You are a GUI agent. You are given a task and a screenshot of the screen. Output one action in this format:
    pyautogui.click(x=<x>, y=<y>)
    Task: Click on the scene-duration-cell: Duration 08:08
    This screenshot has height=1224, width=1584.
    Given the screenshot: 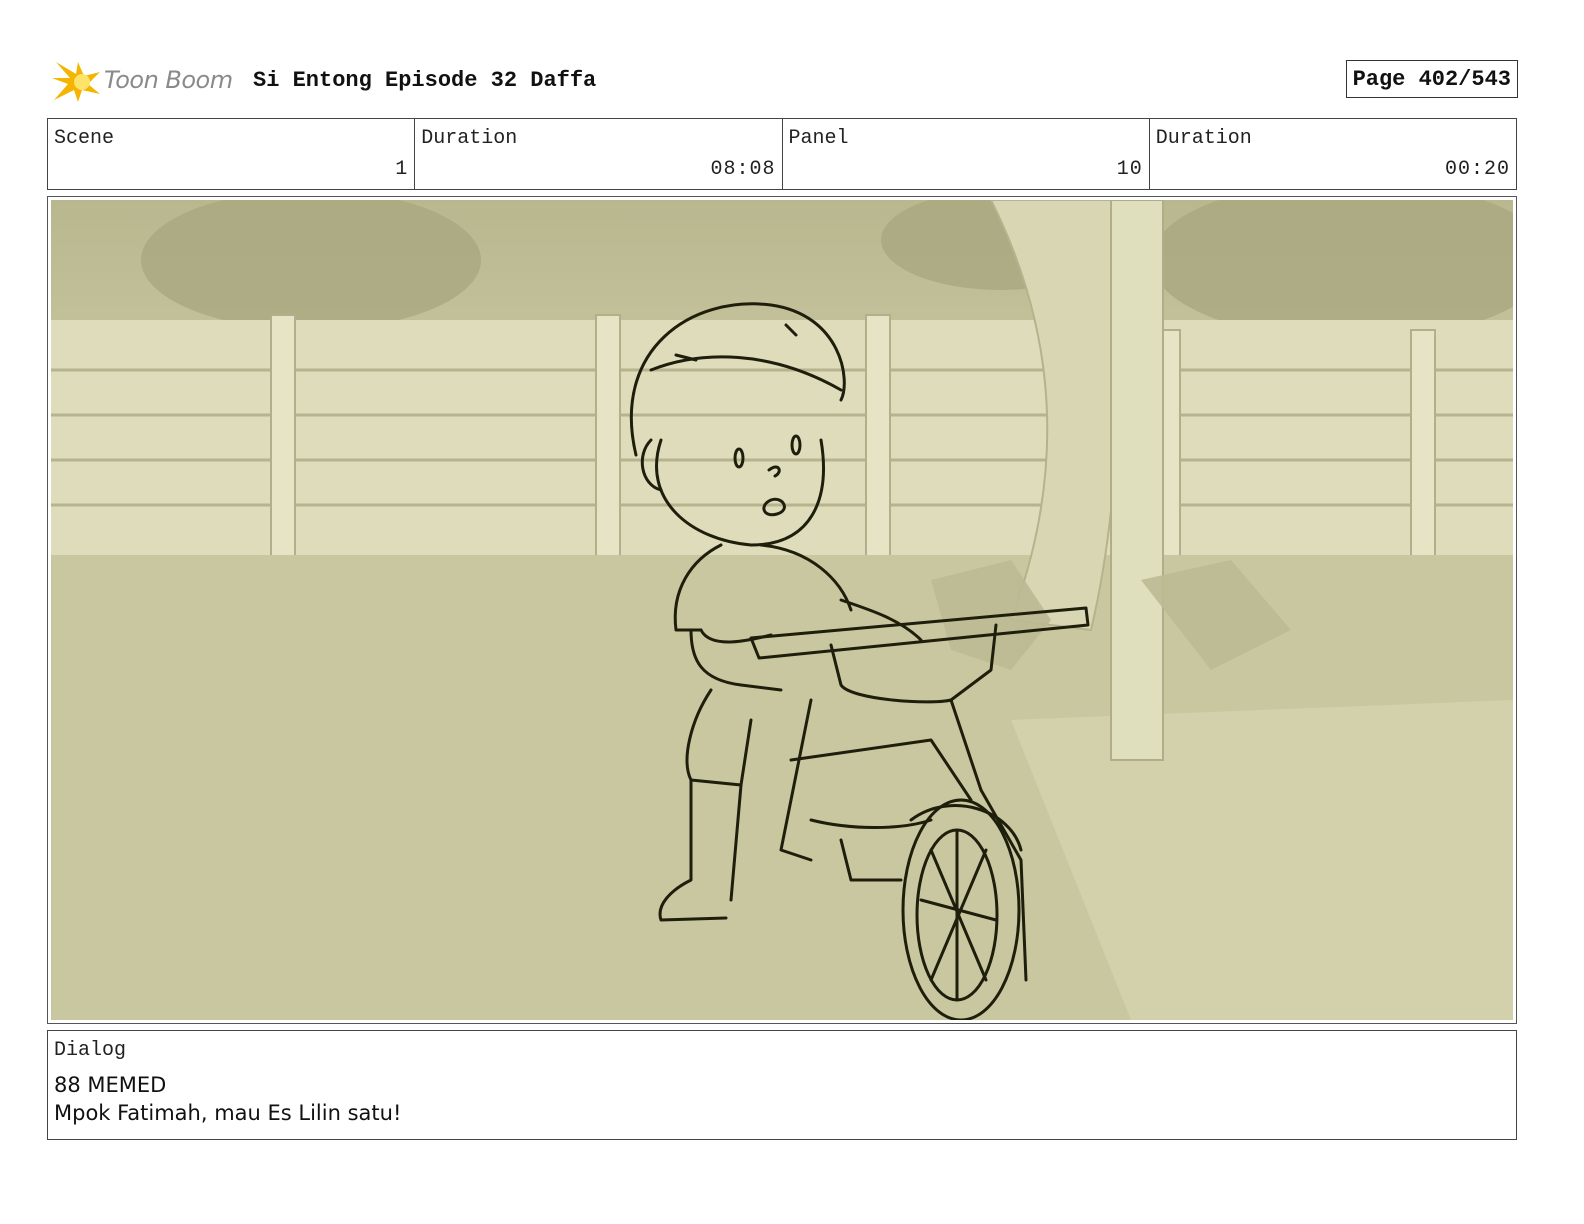 What is the action you would take?
    pyautogui.click(x=599, y=154)
    